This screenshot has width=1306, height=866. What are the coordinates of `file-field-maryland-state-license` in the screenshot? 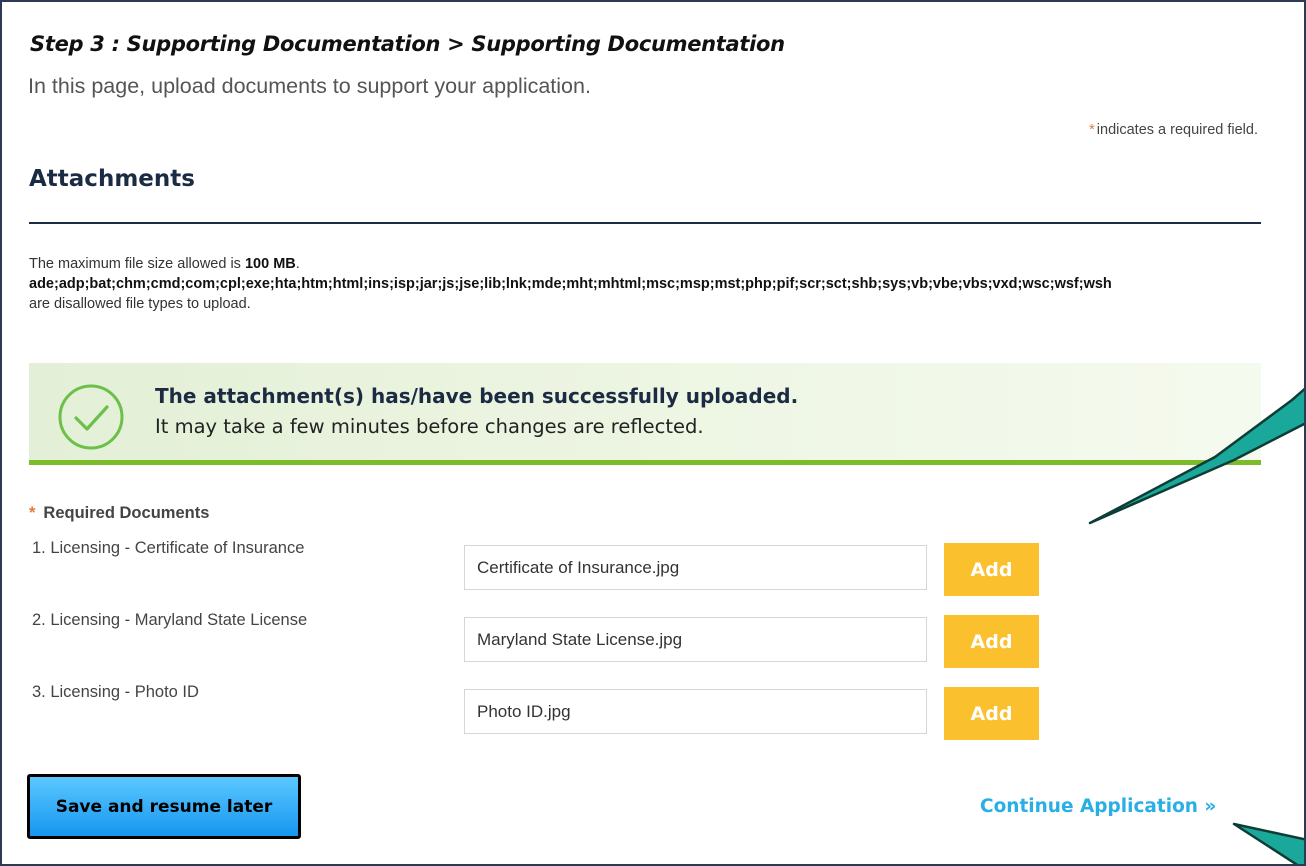 It's located at (695, 639).